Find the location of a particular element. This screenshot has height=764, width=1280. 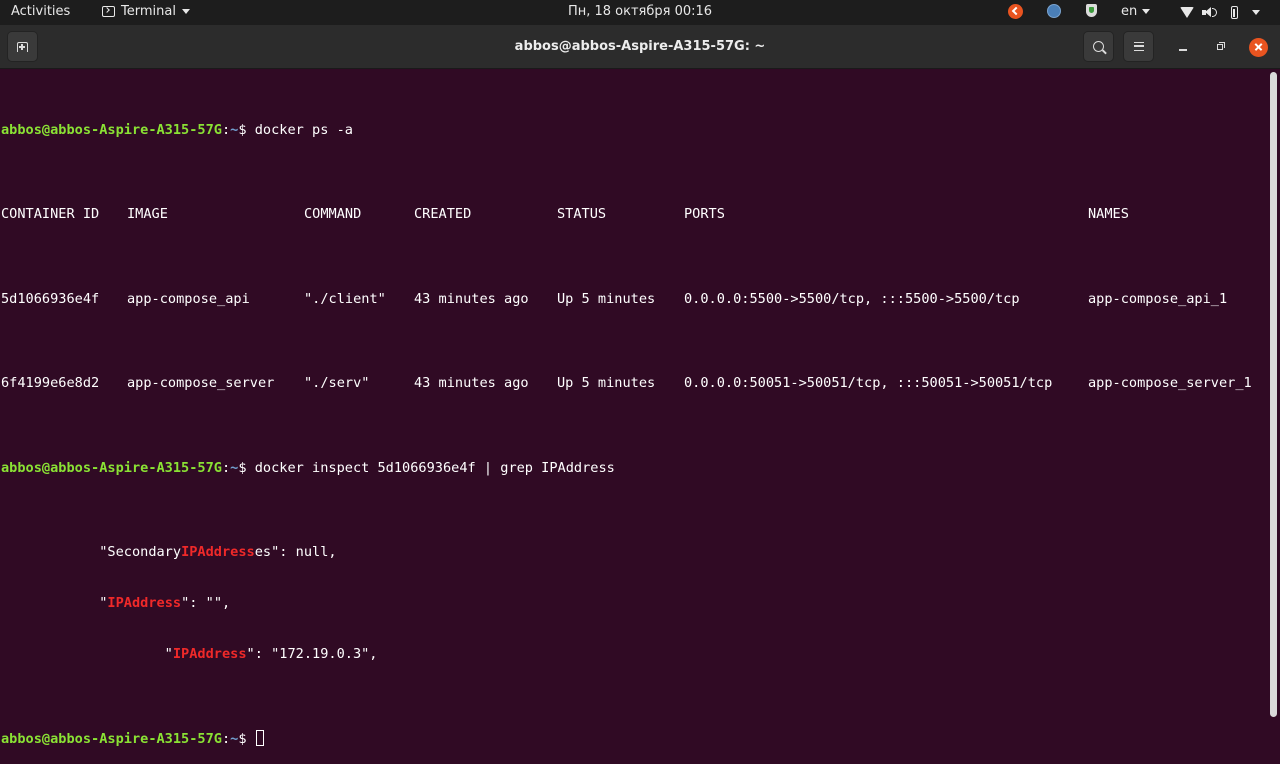

ps-cell: app-compose_server is located at coordinates (201, 383).